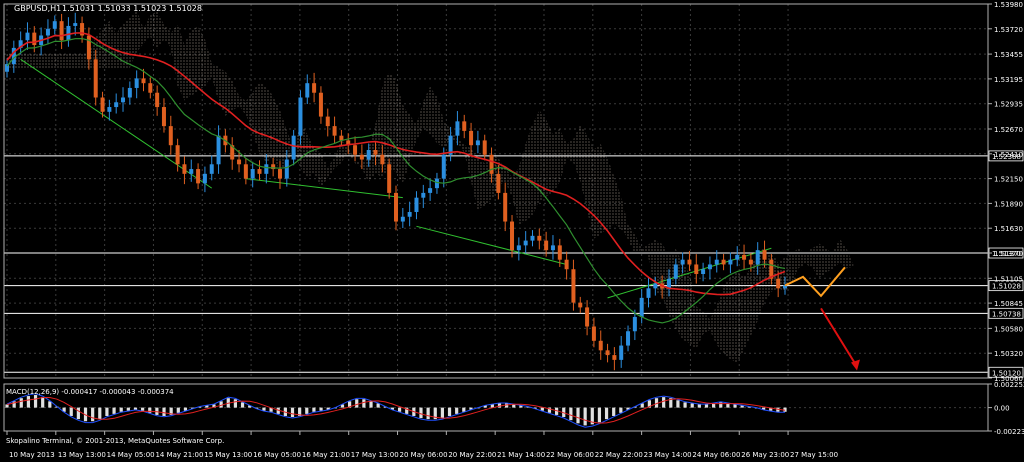  I want to click on y-tick-label: 1.53195, so click(1008, 80).